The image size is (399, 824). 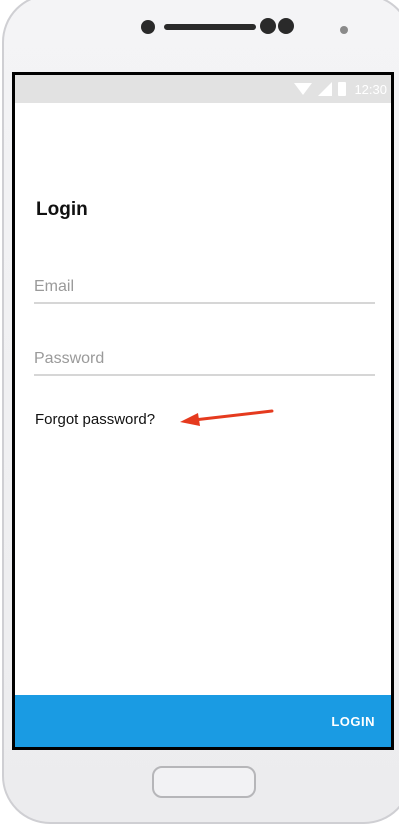 I want to click on battery-icon, so click(x=342, y=89).